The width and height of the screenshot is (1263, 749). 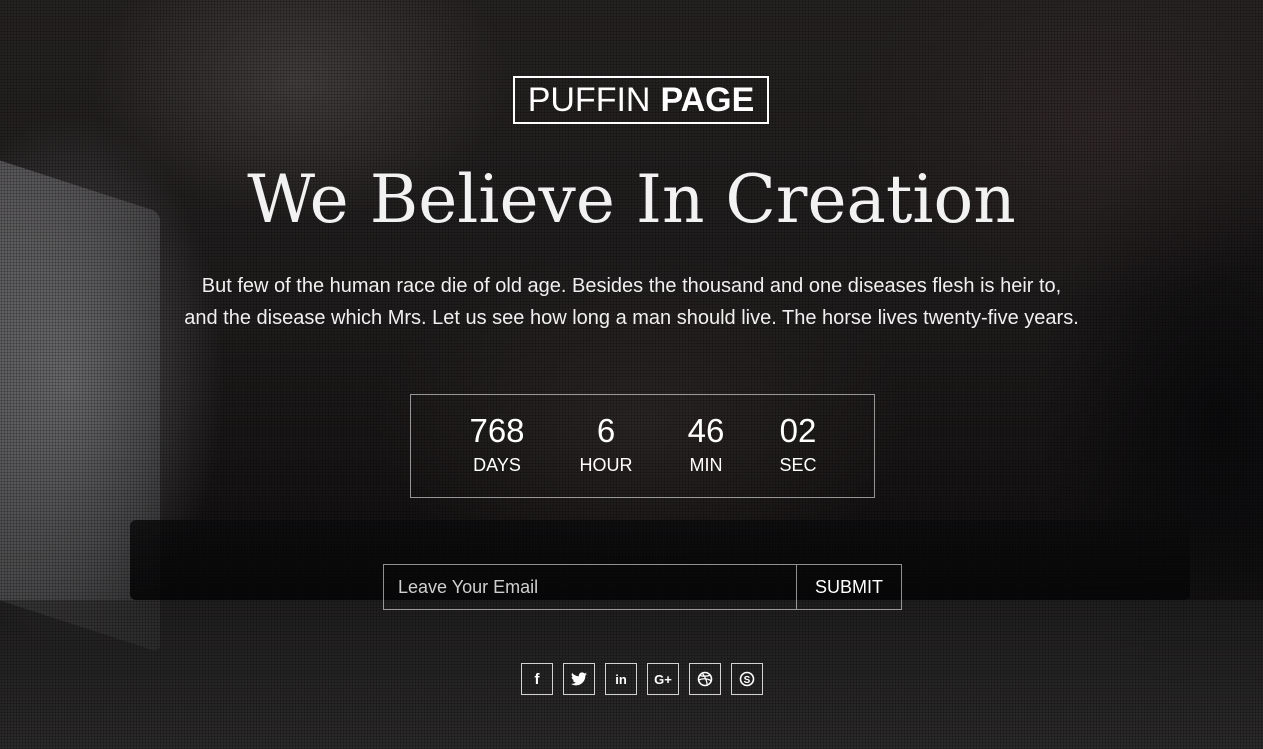 I want to click on facebook-button: f, so click(x=537, y=679).